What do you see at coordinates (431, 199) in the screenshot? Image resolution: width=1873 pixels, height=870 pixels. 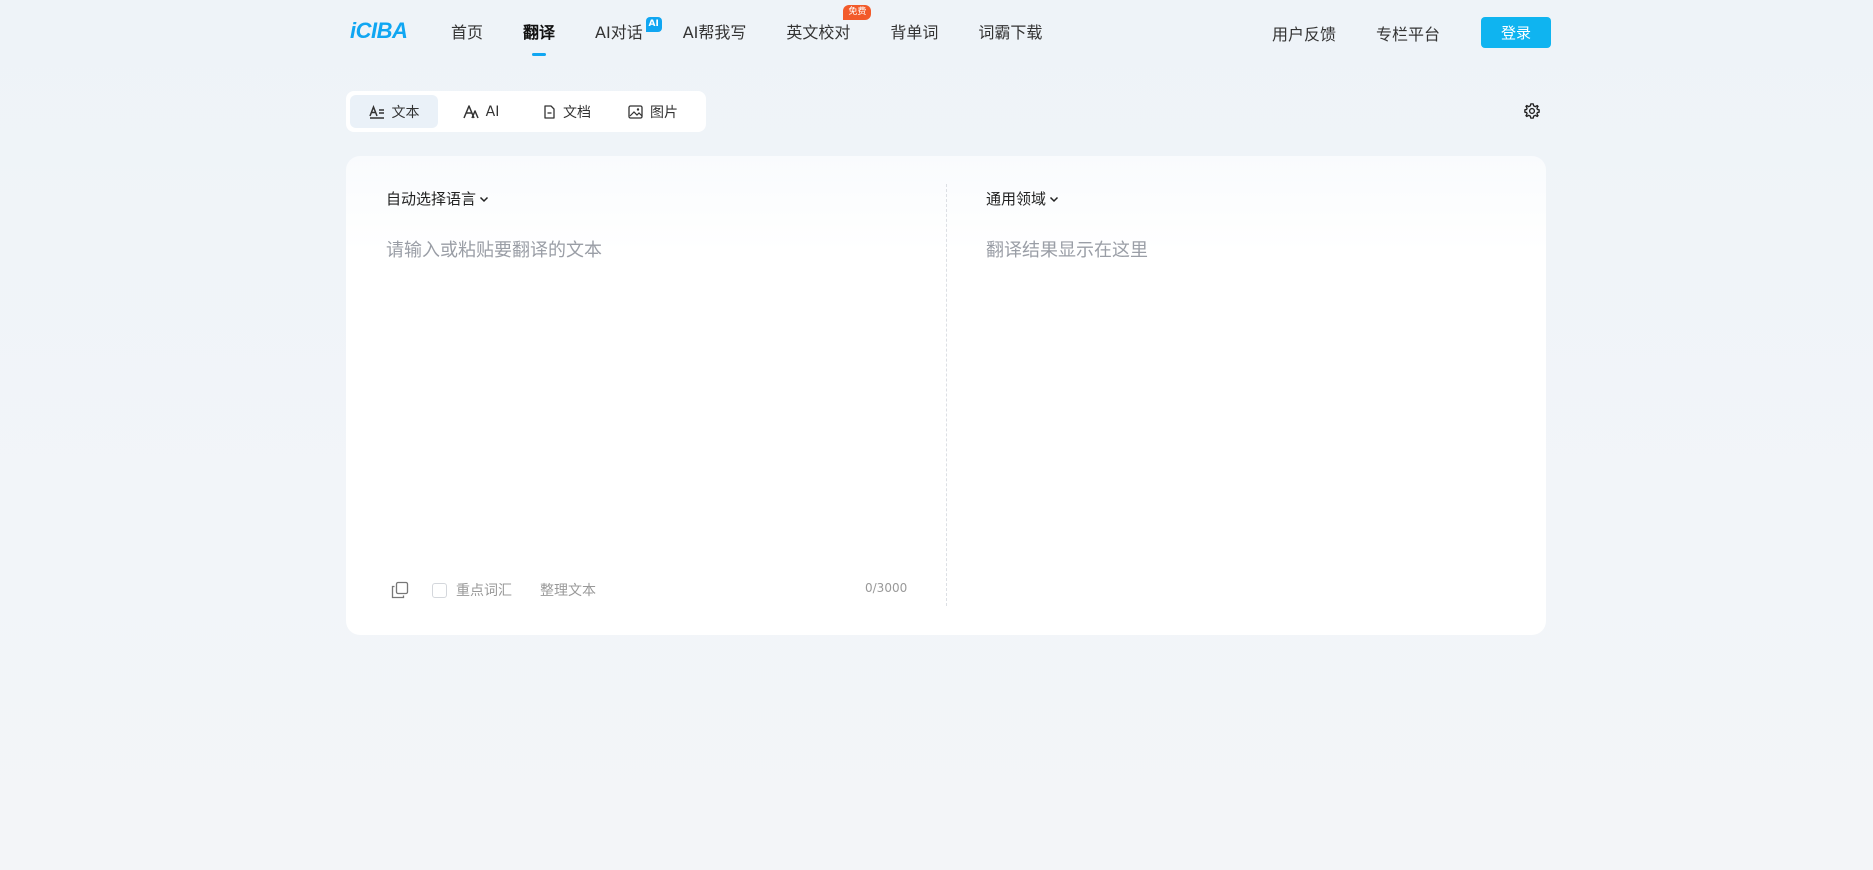 I see `source-language-label: 自动选择语言` at bounding box center [431, 199].